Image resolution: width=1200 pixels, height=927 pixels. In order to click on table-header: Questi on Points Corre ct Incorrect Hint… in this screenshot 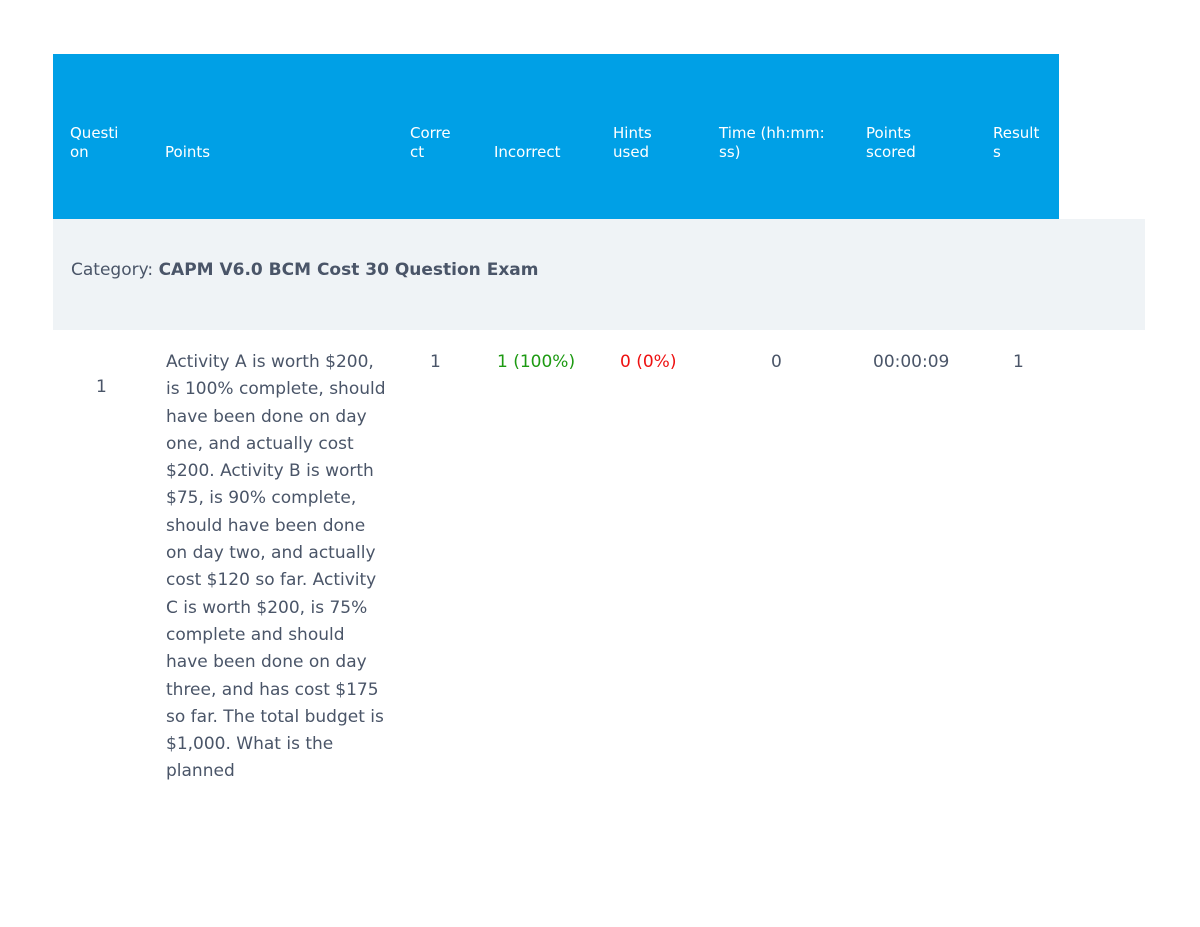, I will do `click(556, 136)`.